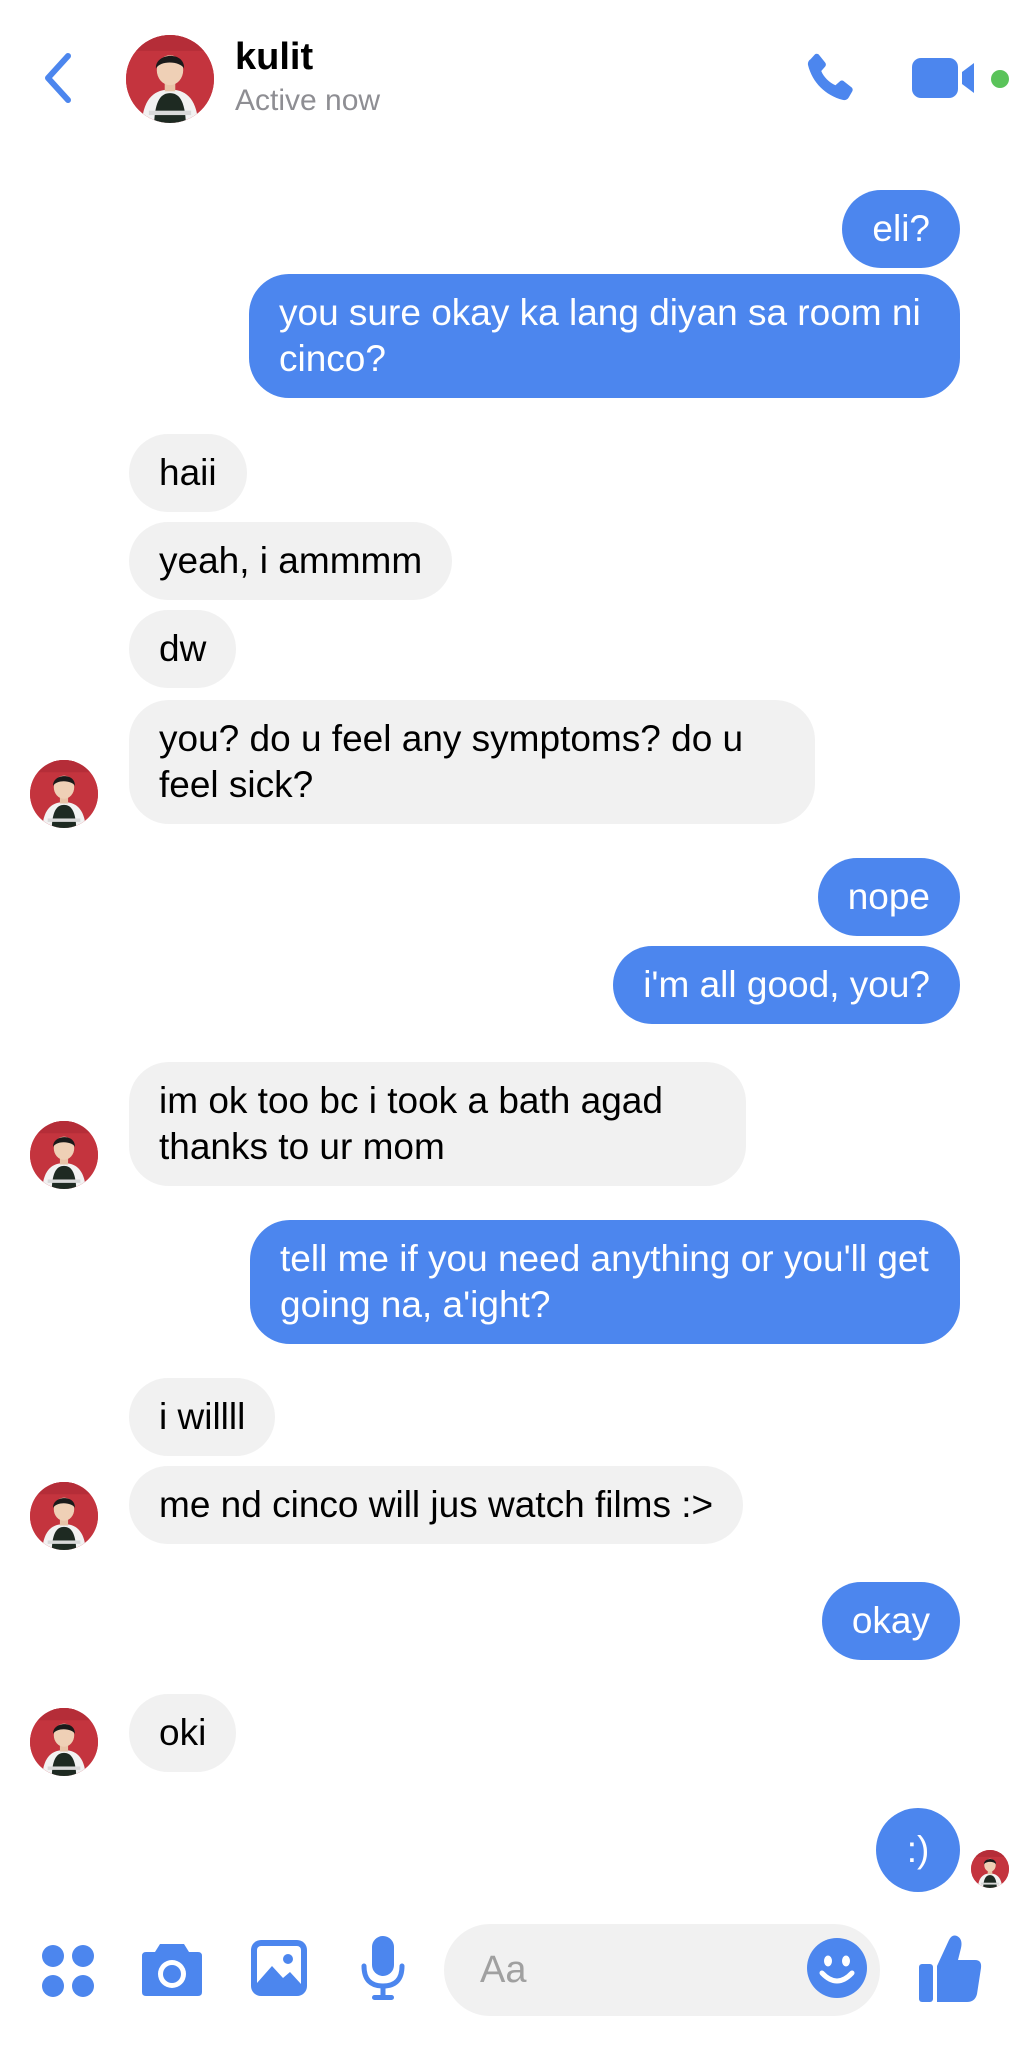 This screenshot has height=2048, width=1022. I want to click on more-actions-button, so click(68, 1971).